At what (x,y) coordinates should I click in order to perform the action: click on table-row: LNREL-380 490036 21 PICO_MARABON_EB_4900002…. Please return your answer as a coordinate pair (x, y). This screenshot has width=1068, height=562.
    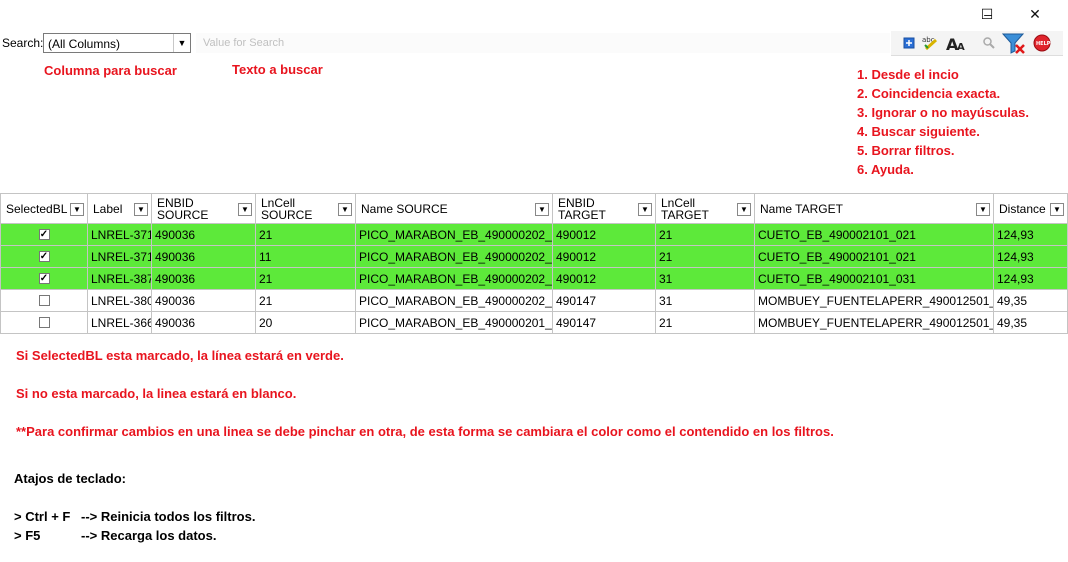
    Looking at the image, I should click on (534, 300).